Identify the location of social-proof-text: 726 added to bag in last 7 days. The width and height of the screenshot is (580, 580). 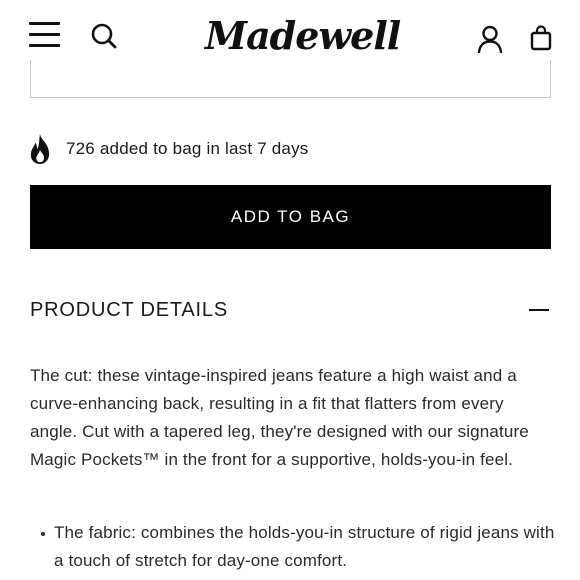
(187, 148).